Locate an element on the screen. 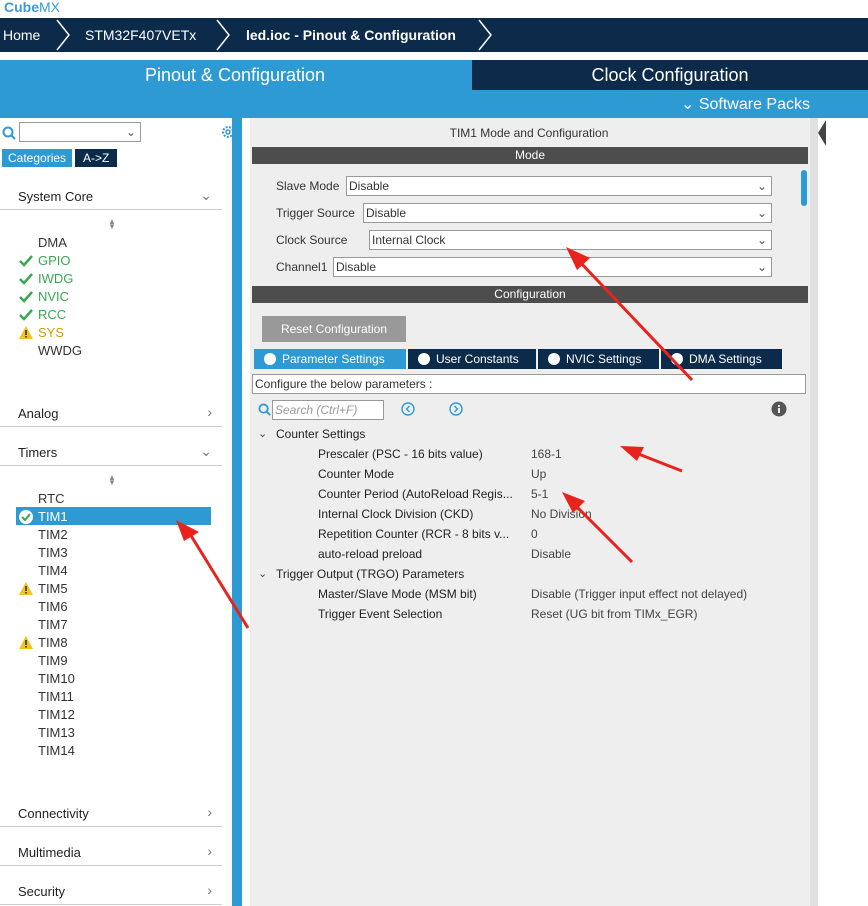 The height and width of the screenshot is (906, 868). tab-dma-settings: DMA Settings is located at coordinates (721, 359).